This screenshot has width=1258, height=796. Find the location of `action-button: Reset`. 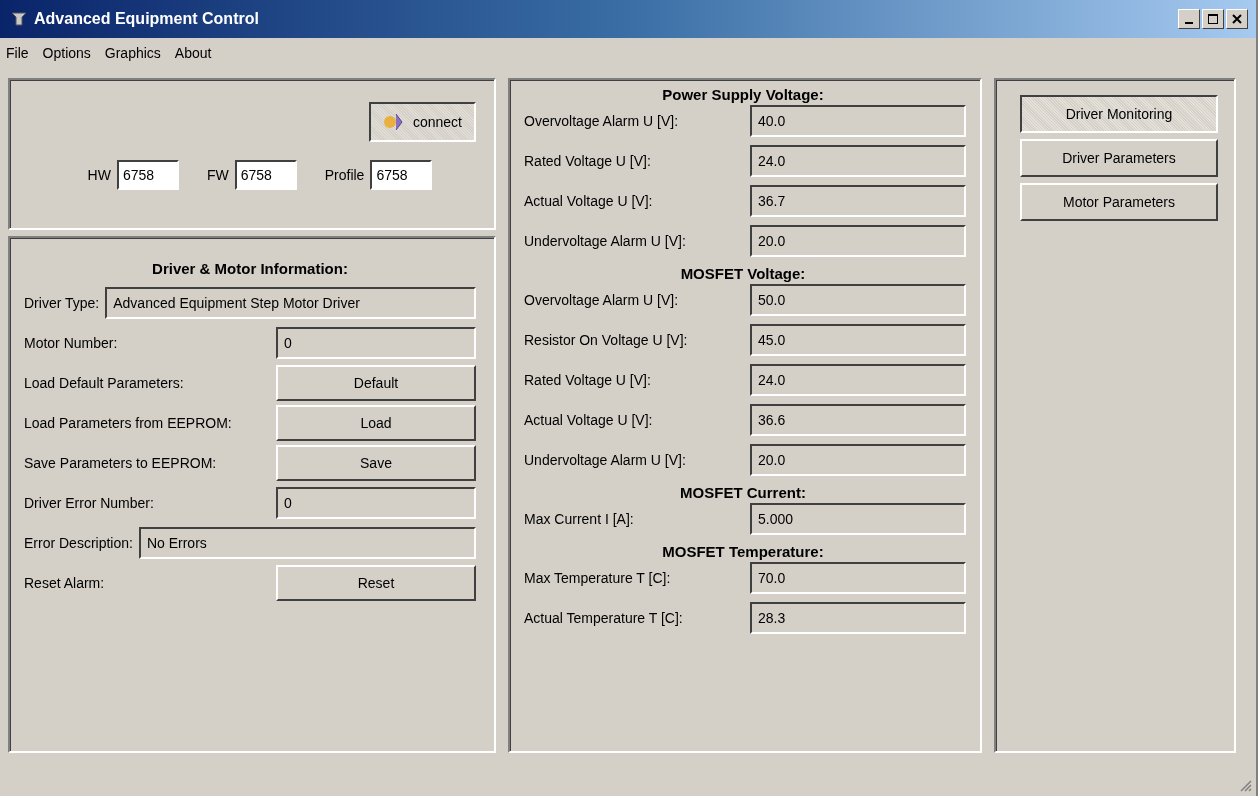

action-button: Reset is located at coordinates (376, 583).